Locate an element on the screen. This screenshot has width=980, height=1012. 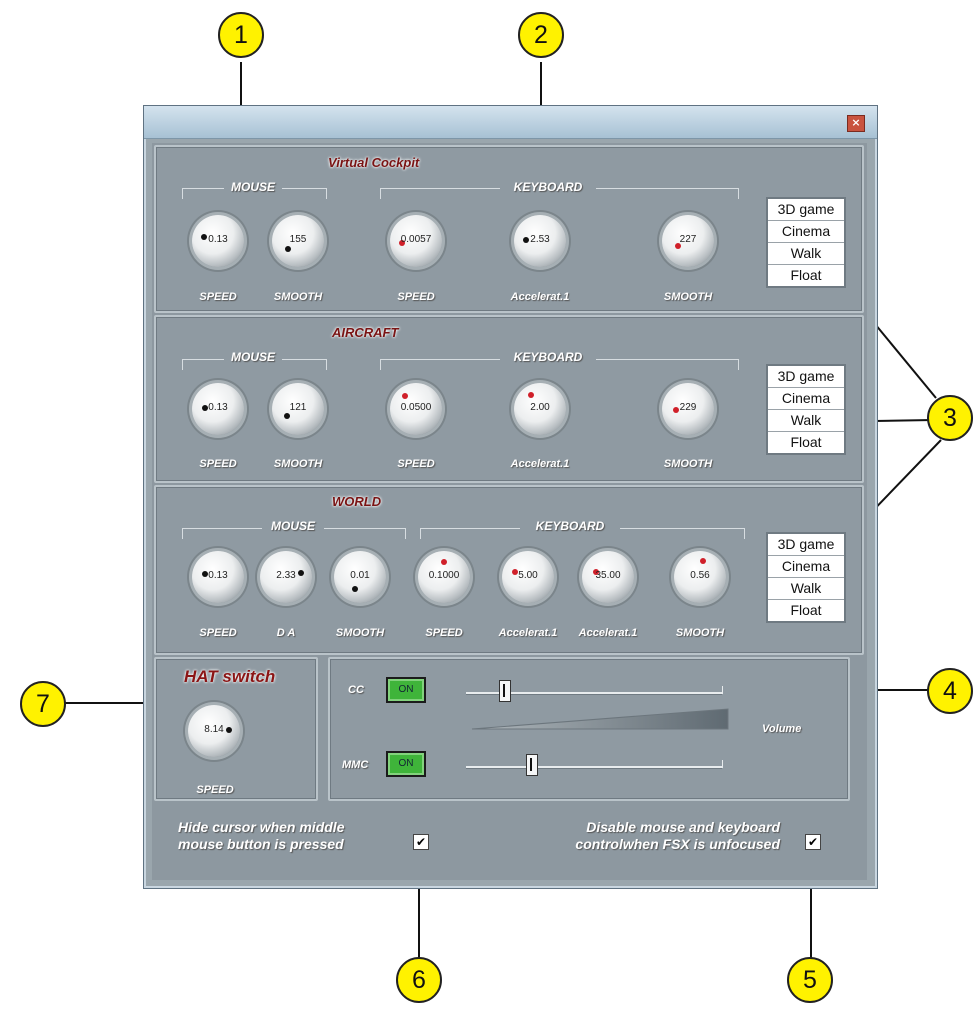
knob-aircraft-keyboard-speed: 0.0500 is located at coordinates (416, 409).